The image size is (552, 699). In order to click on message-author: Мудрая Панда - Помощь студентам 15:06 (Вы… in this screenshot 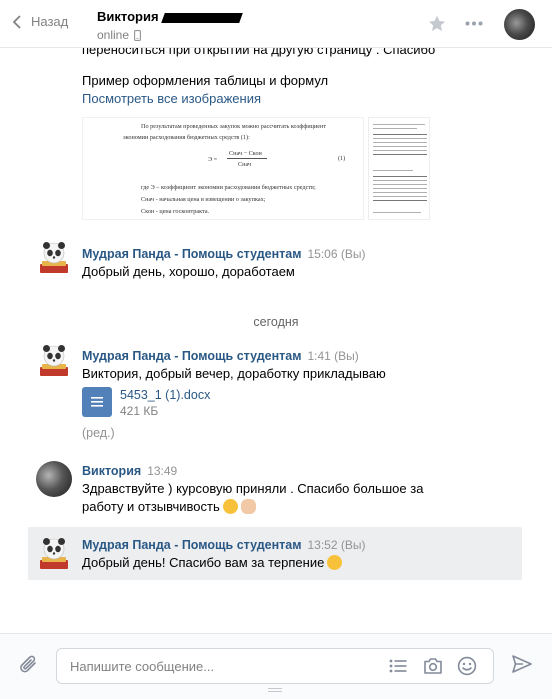, I will do `click(223, 254)`.